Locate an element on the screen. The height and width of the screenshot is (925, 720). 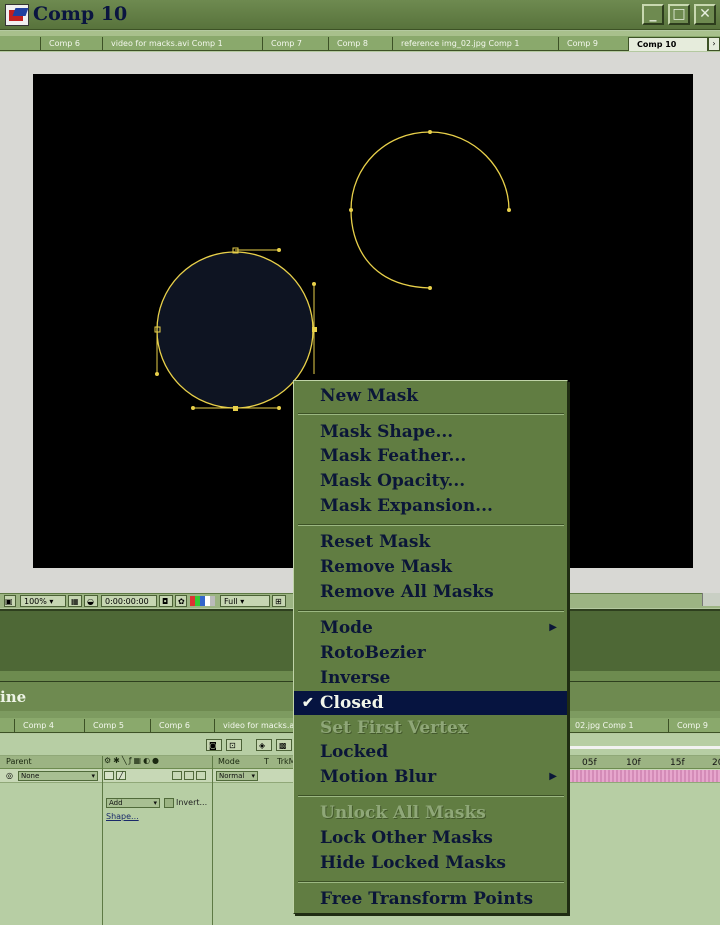
zoom-value: 100% is located at coordinates (35, 601).